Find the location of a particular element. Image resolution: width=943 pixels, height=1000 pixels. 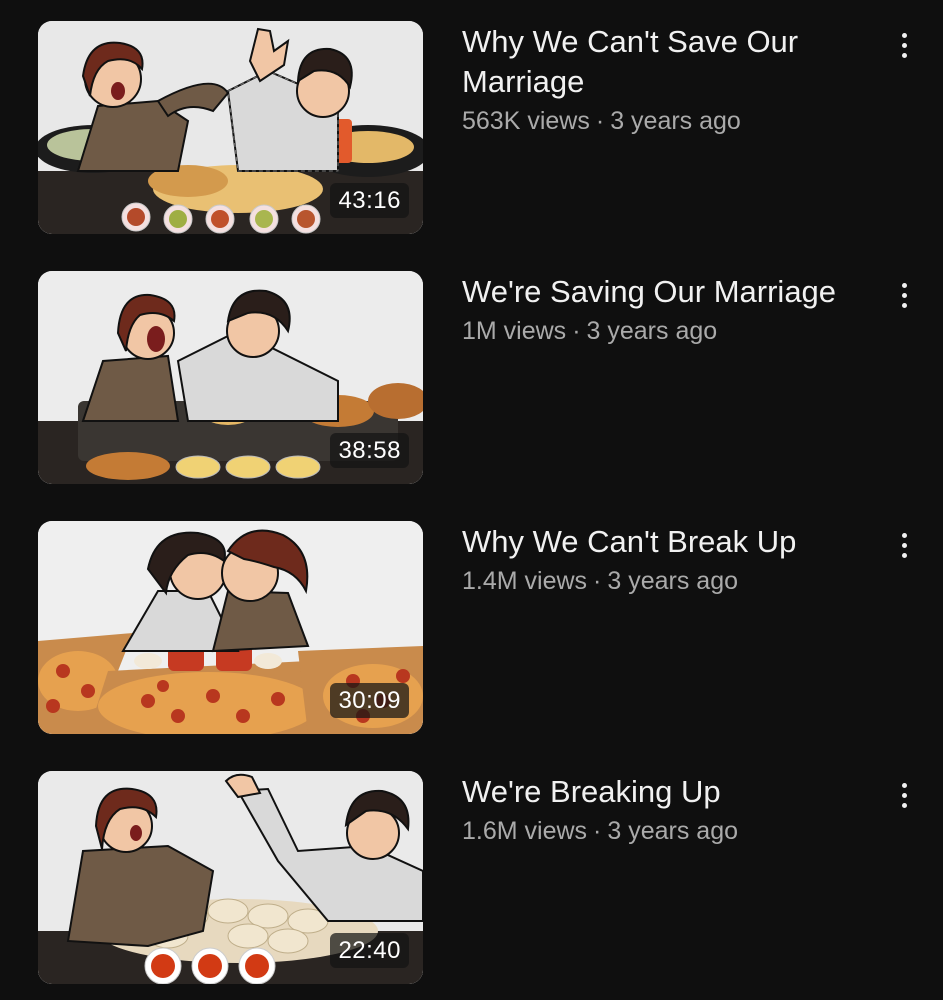

video-stats: 1.6M views · 3 years ago is located at coordinates (662, 831).